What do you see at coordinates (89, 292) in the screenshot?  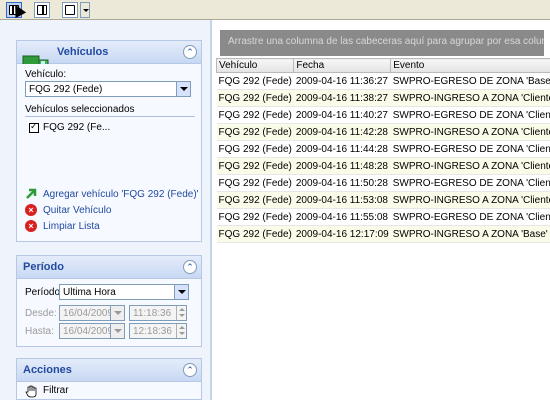 I see `period-select-value: Ultima Hora` at bounding box center [89, 292].